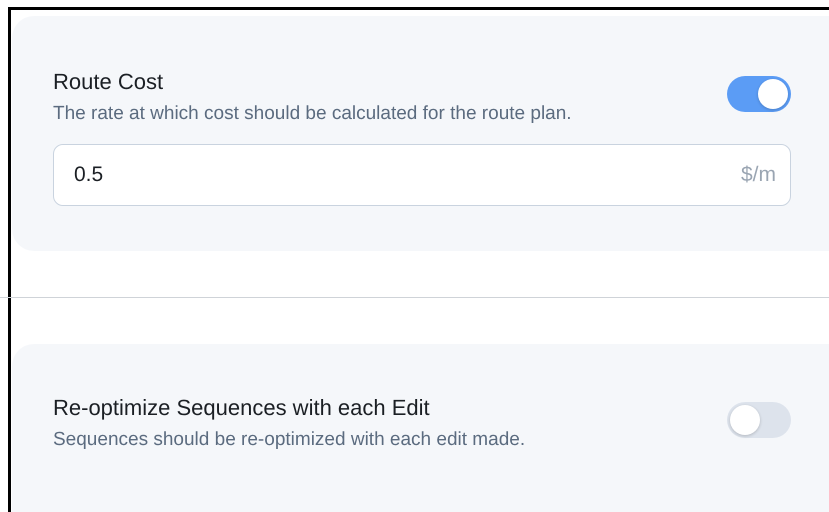 The image size is (829, 512). What do you see at coordinates (89, 175) in the screenshot?
I see `field-value: 0.5` at bounding box center [89, 175].